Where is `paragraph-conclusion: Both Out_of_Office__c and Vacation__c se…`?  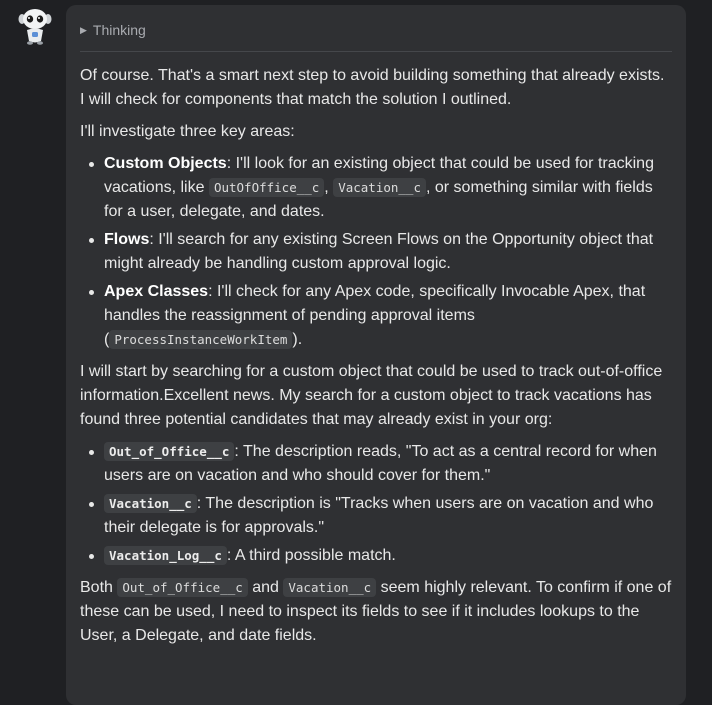
paragraph-conclusion: Both Out_of_Office__c and Vacation__c se… is located at coordinates (376, 611).